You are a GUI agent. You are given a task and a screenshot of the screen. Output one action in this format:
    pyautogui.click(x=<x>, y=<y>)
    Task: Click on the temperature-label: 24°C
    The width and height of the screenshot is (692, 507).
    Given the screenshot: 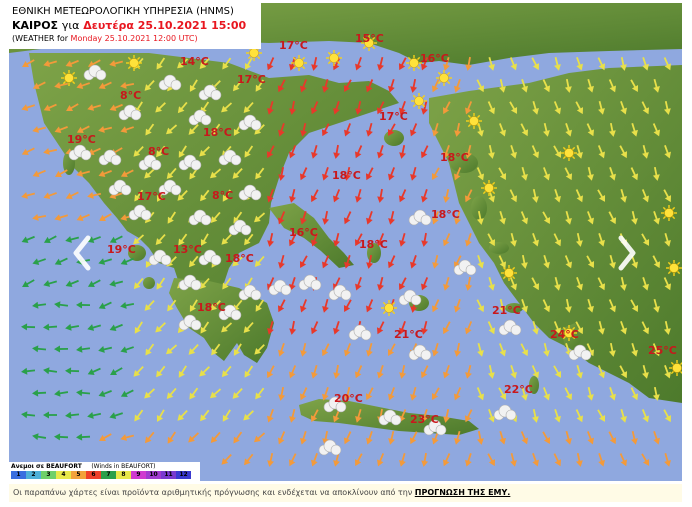 What is the action you would take?
    pyautogui.click(x=564, y=334)
    